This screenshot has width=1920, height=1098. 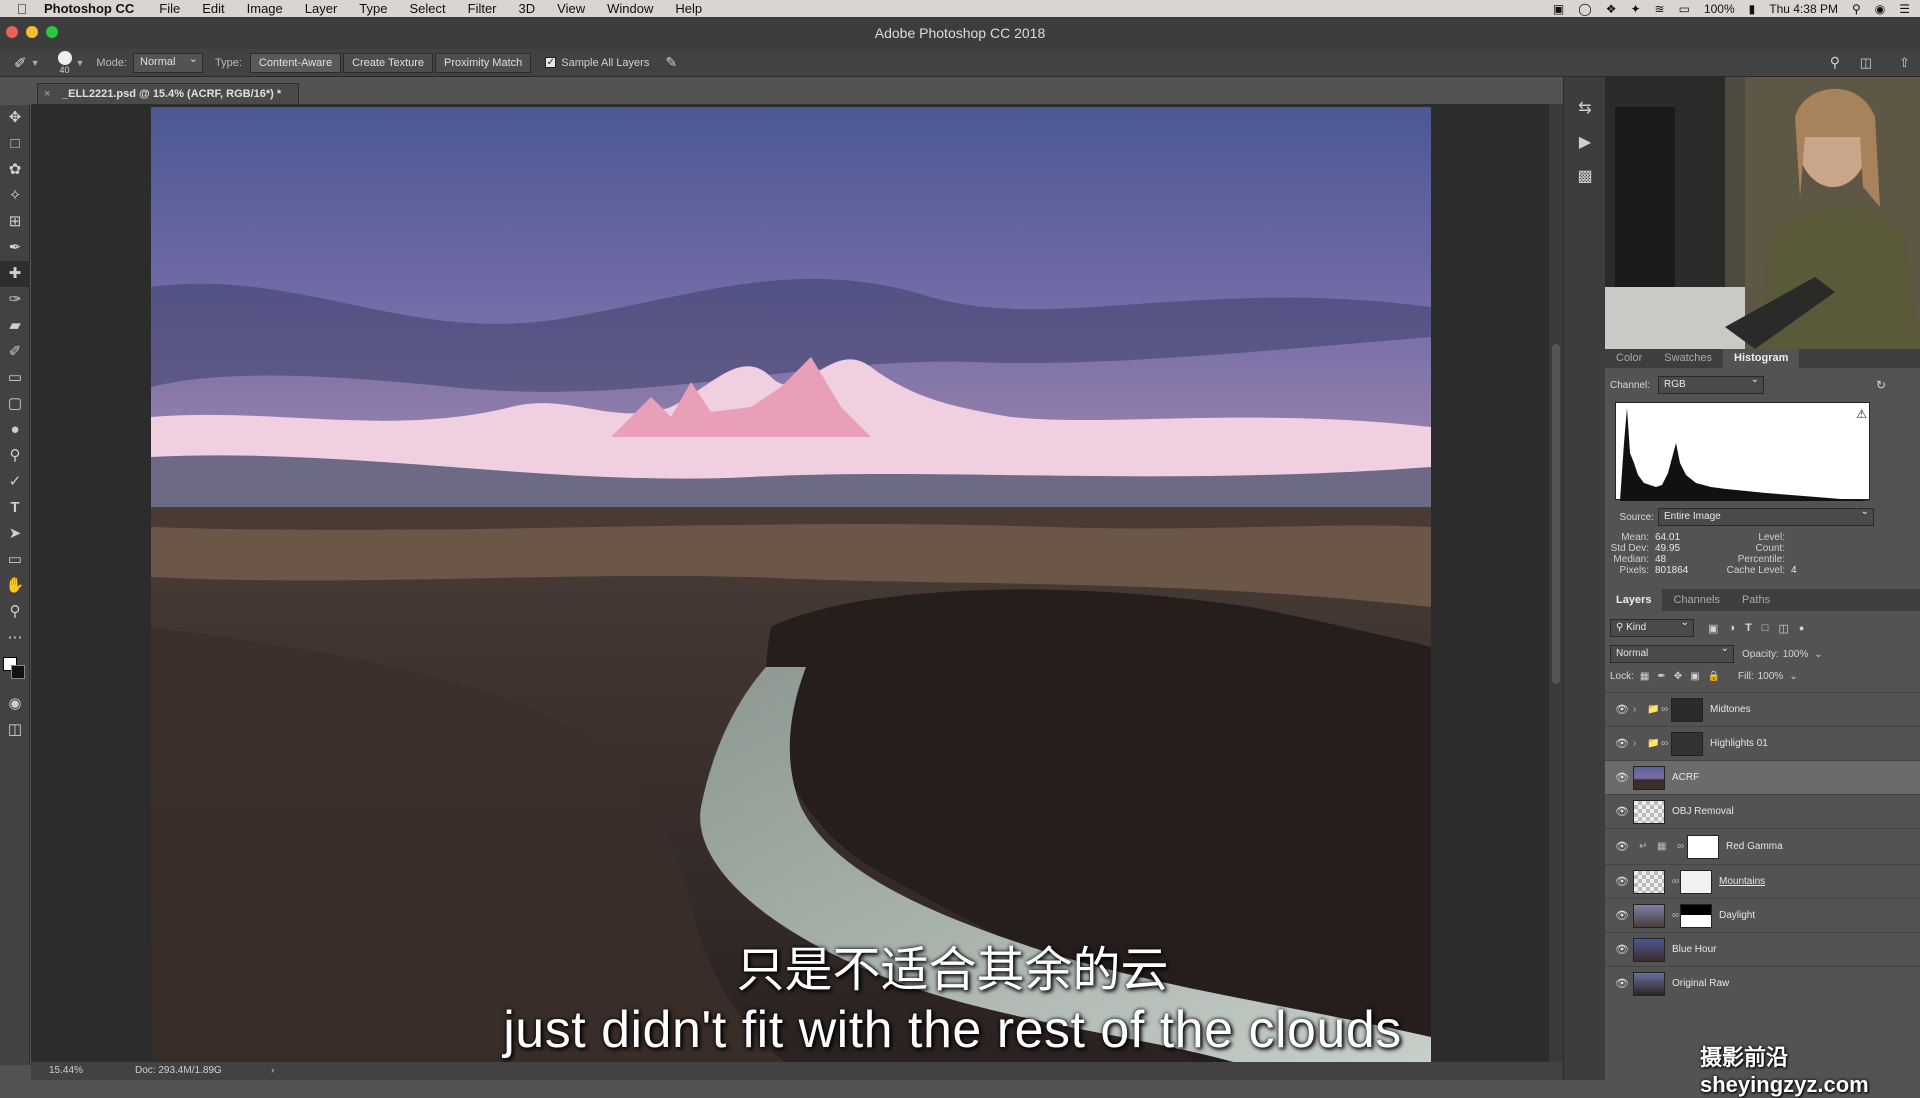 What do you see at coordinates (20, 63) in the screenshot?
I see `healing-brush-icon: ✐` at bounding box center [20, 63].